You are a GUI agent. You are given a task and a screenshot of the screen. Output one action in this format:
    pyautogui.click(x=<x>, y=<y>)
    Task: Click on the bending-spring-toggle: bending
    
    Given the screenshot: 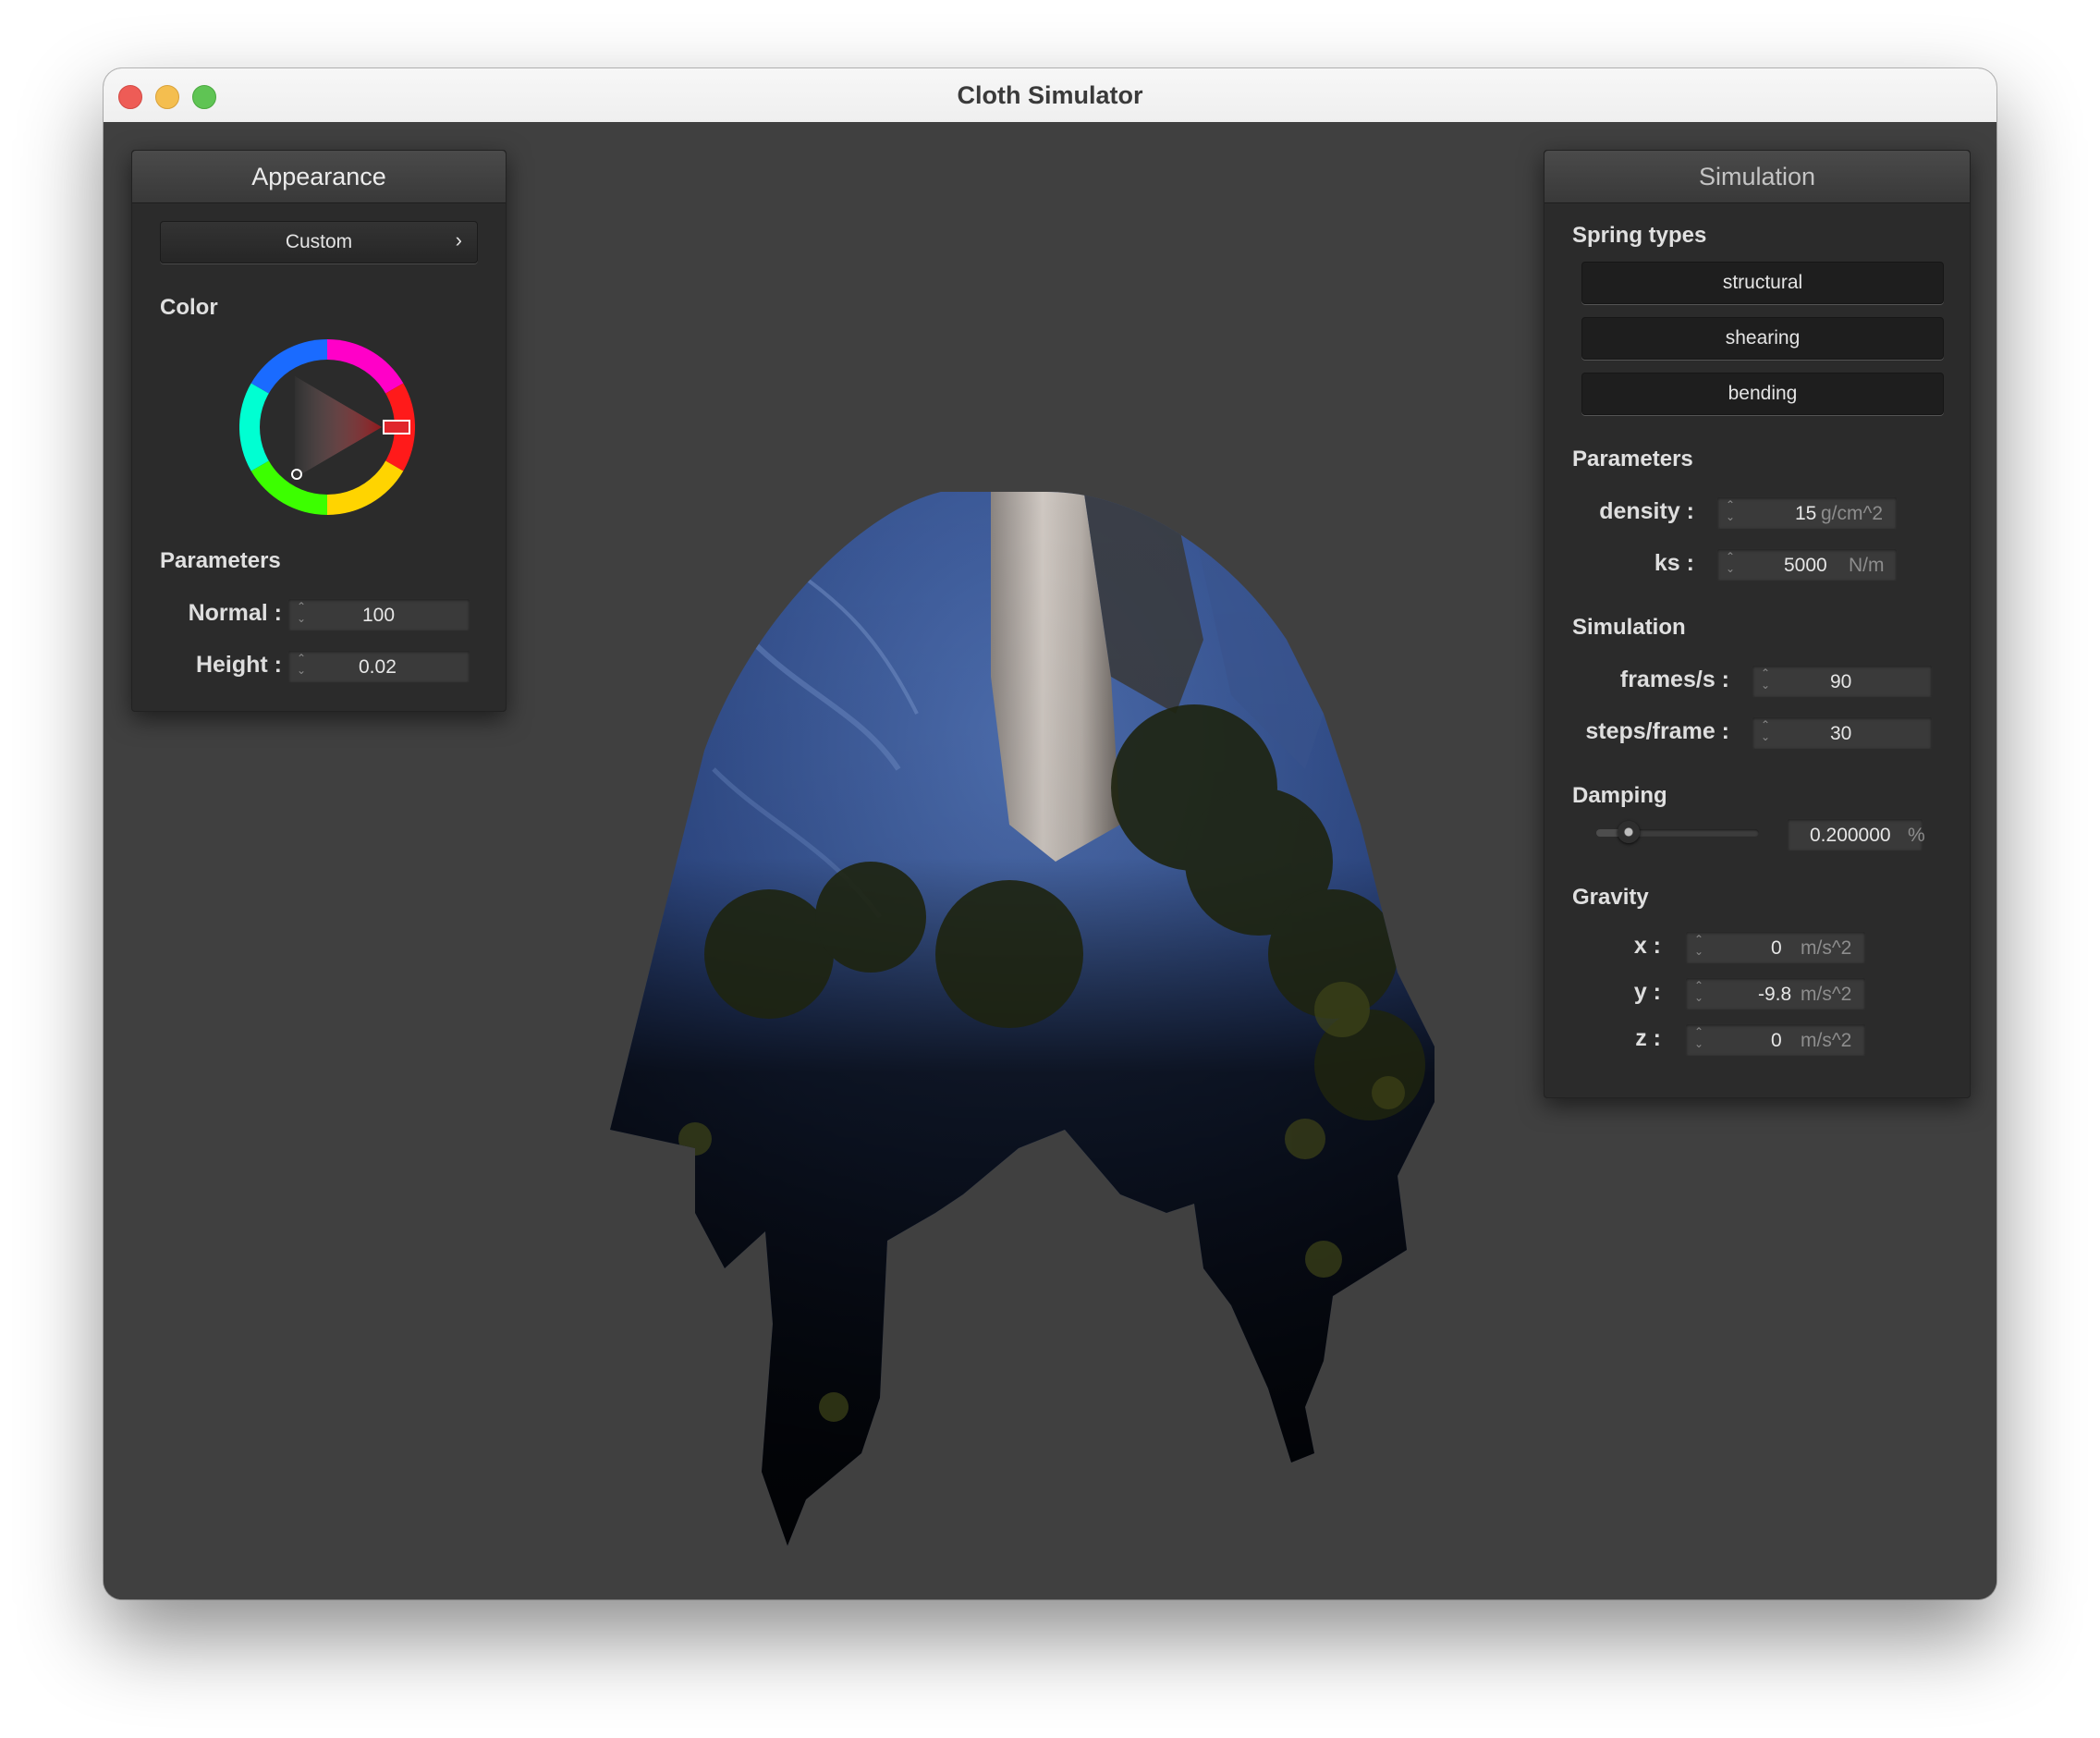 What is the action you would take?
    pyautogui.click(x=1763, y=394)
    